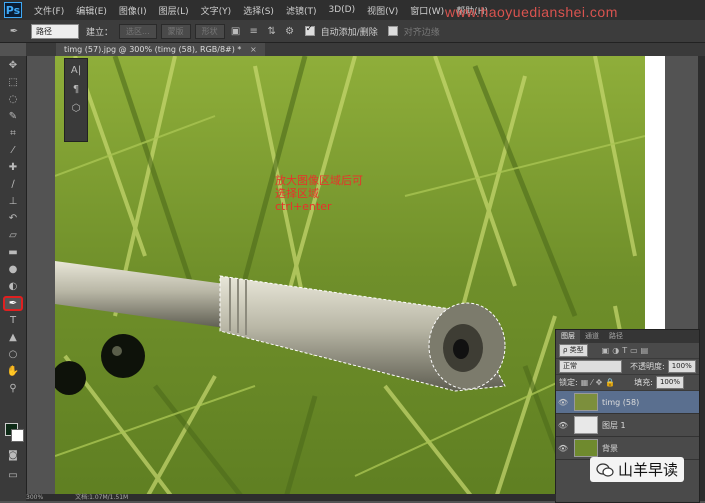 This screenshot has width=705, height=503. I want to click on canvas-edge, so click(655, 193).